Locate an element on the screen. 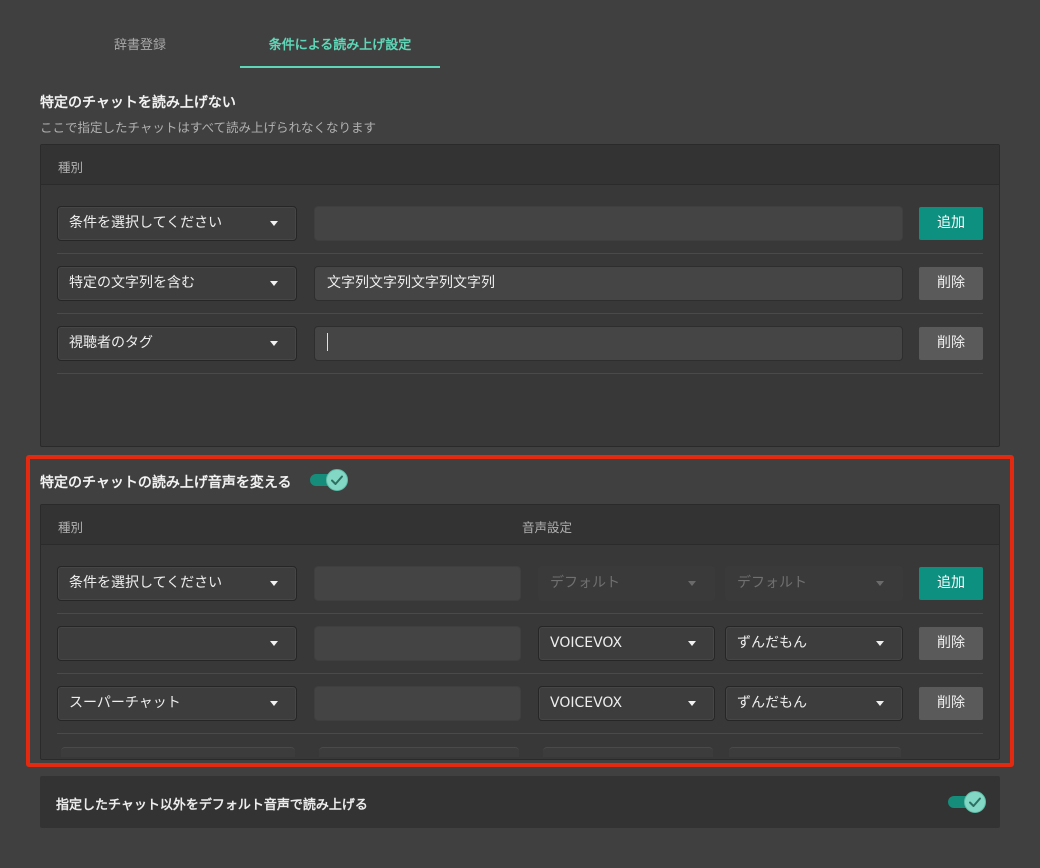 This screenshot has width=1040, height=868. partial-condition-select is located at coordinates (178, 752).